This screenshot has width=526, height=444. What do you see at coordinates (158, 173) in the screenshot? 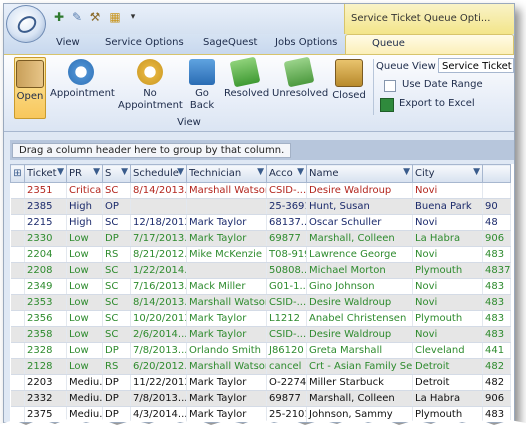
I see `column-header-schedule: Schedule ▼` at bounding box center [158, 173].